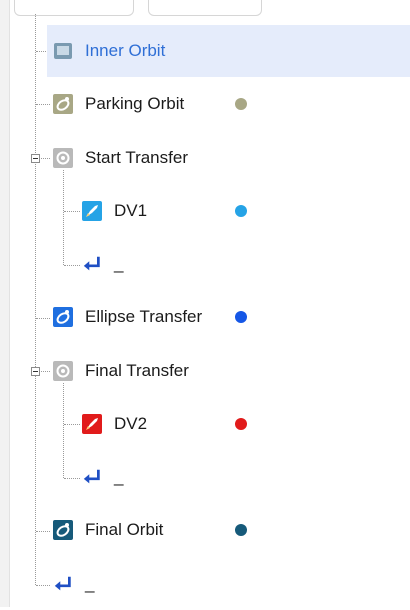  I want to click on tree-gutter, so click(5, 303).